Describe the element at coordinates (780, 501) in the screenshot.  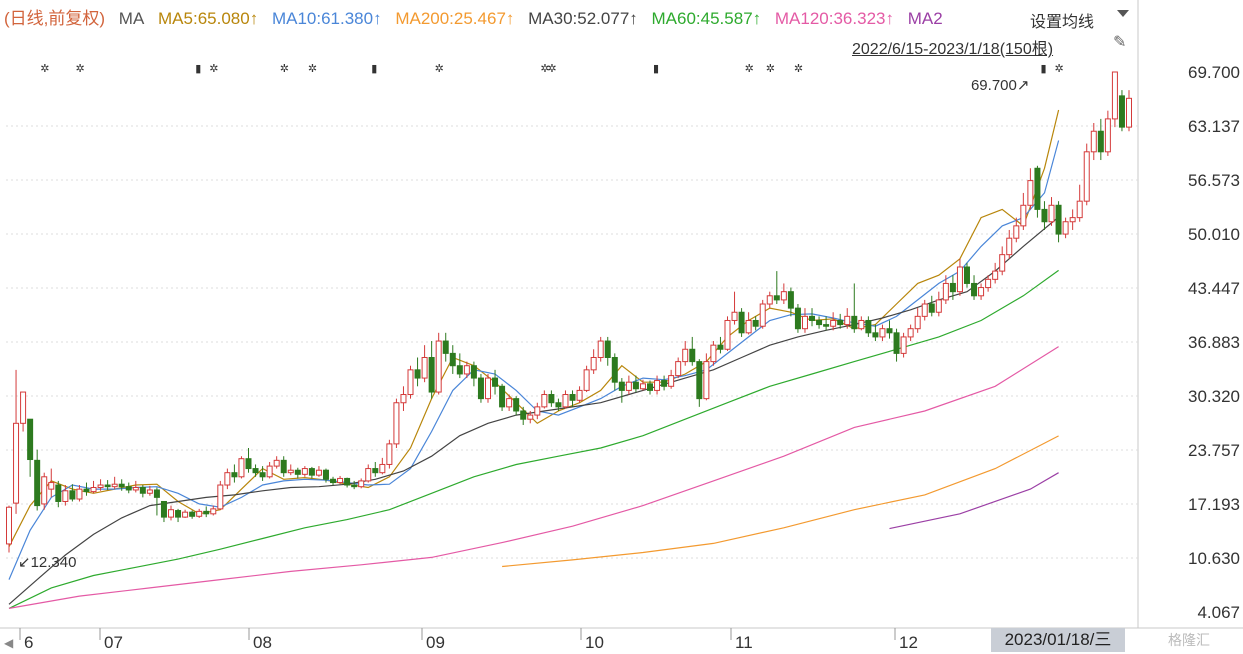
I see `ma-line-ma200` at that location.